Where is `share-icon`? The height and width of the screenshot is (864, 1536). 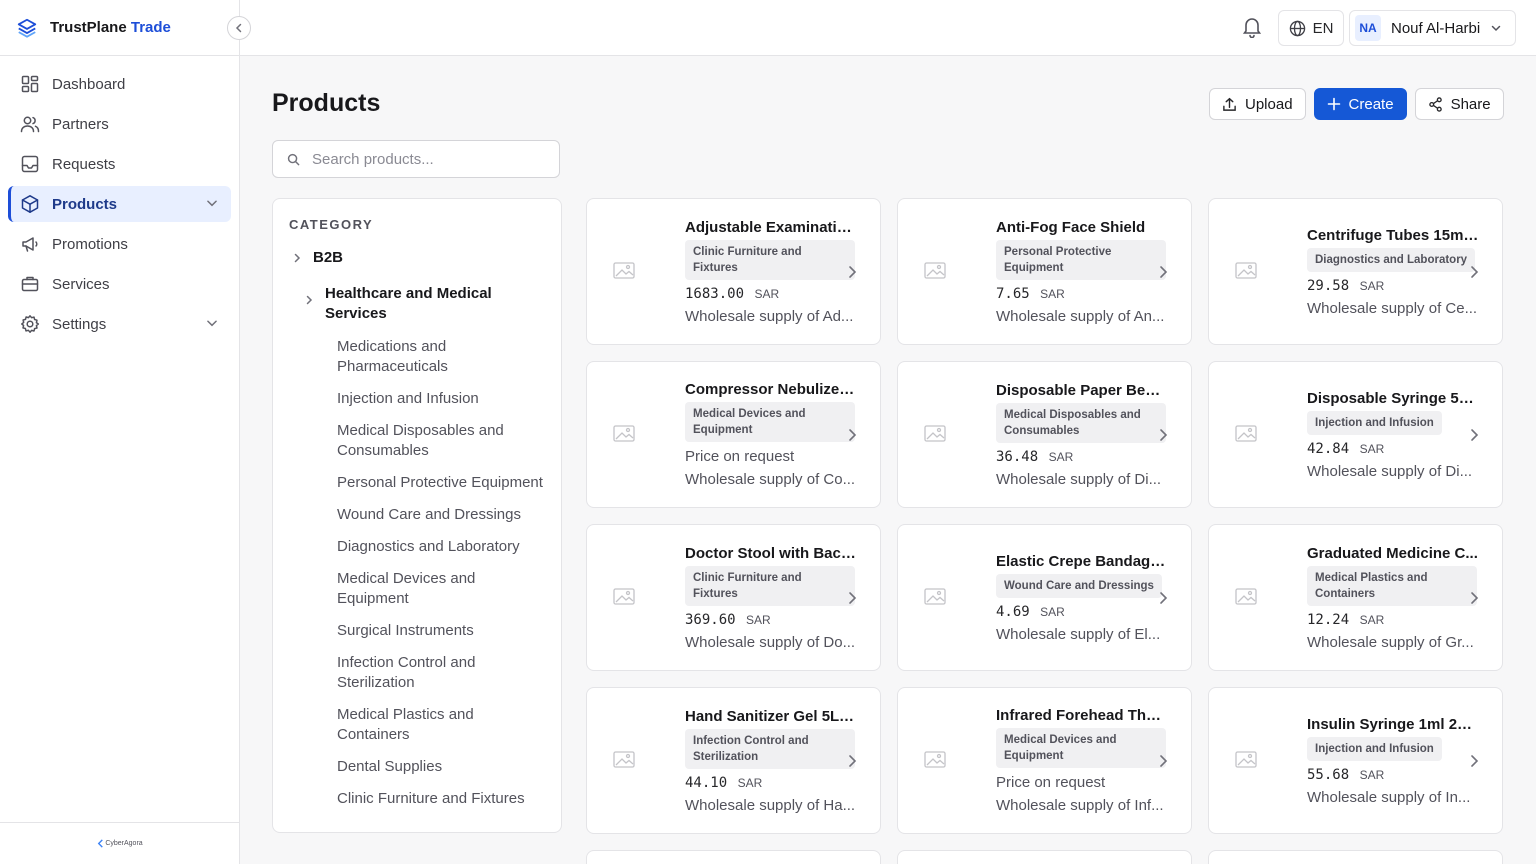
share-icon is located at coordinates (1435, 104).